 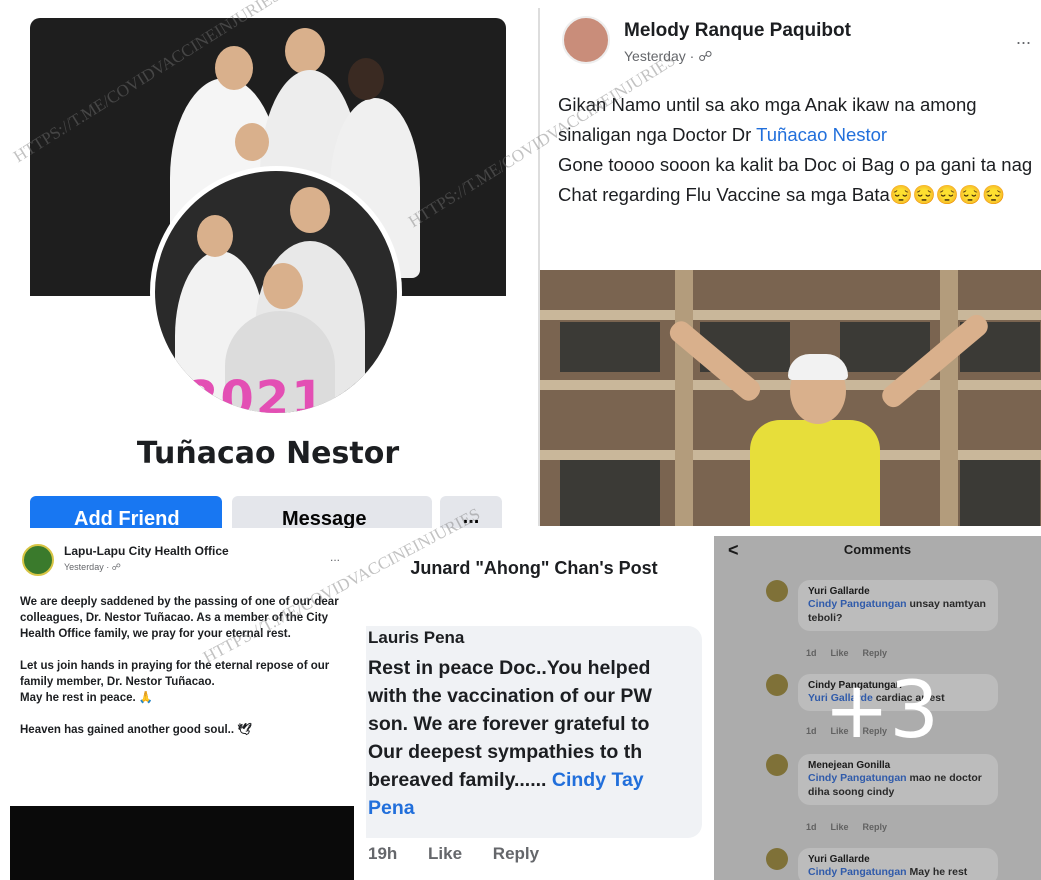 What do you see at coordinates (383, 853) in the screenshot?
I see `comment-time: 19h` at bounding box center [383, 853].